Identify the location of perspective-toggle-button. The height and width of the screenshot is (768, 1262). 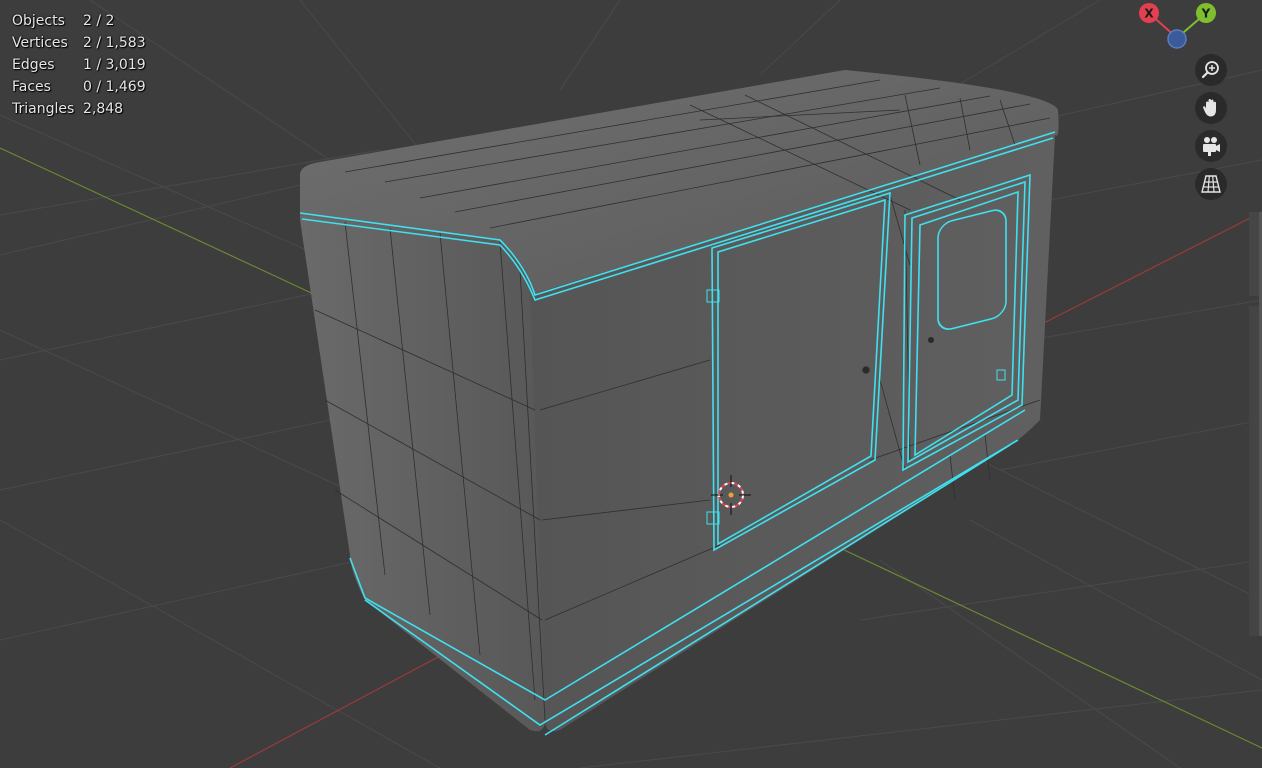
(1211, 184).